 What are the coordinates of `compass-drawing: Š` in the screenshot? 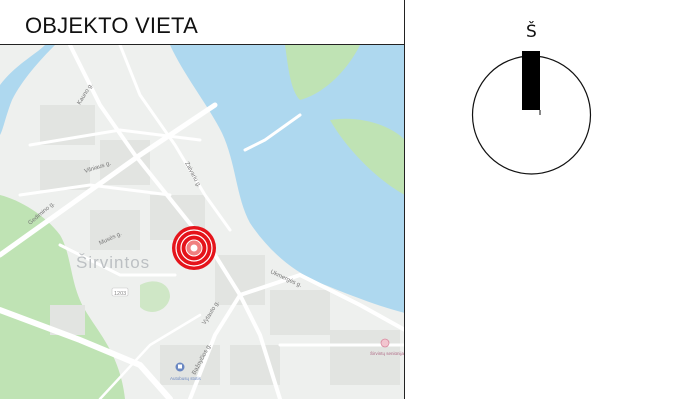 It's located at (531, 97).